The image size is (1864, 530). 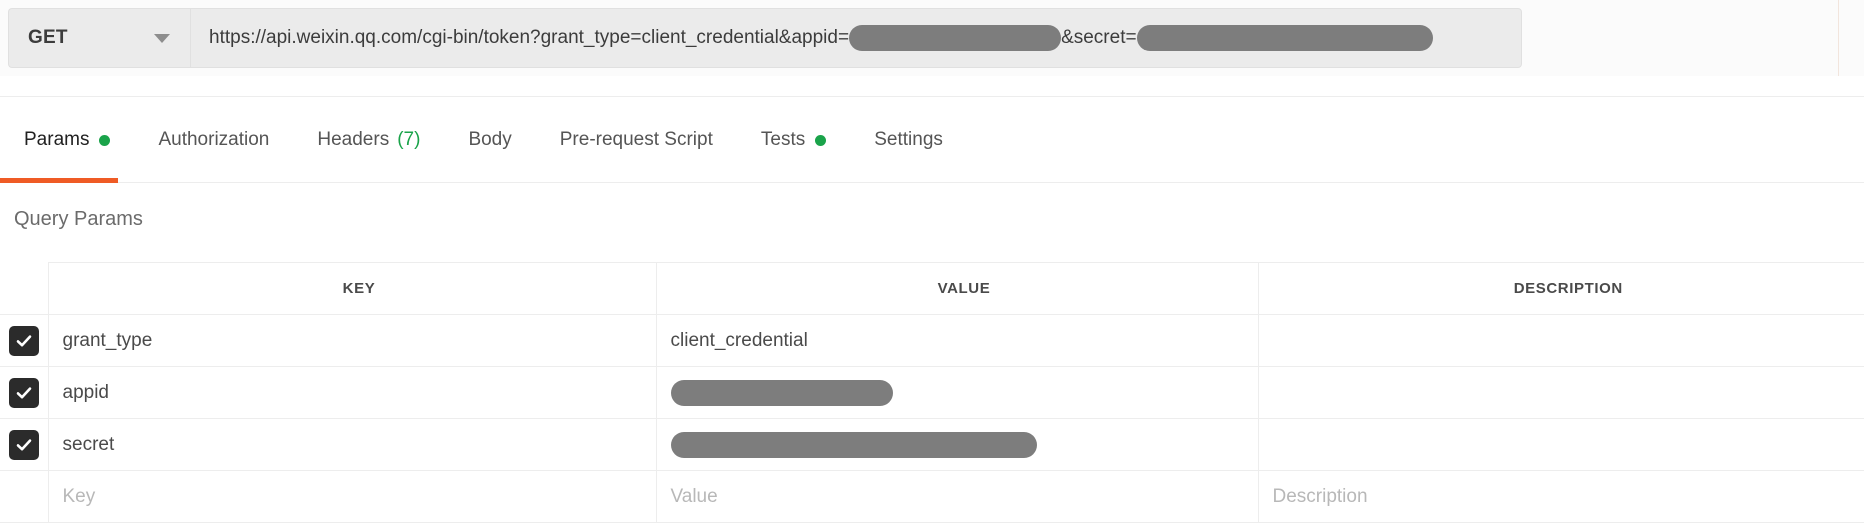 What do you see at coordinates (352, 496) in the screenshot?
I see `new-row-key-input: Key` at bounding box center [352, 496].